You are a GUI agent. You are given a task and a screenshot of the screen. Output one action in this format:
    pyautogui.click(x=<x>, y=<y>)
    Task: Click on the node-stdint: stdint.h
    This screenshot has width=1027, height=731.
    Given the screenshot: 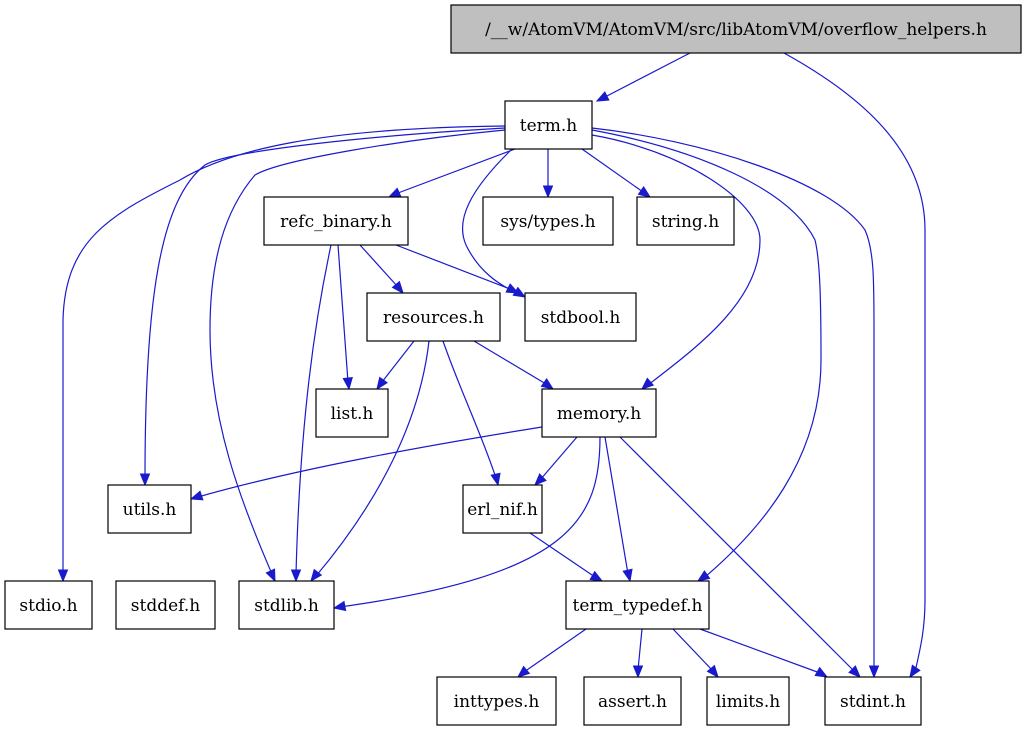 What is the action you would take?
    pyautogui.click(x=873, y=701)
    